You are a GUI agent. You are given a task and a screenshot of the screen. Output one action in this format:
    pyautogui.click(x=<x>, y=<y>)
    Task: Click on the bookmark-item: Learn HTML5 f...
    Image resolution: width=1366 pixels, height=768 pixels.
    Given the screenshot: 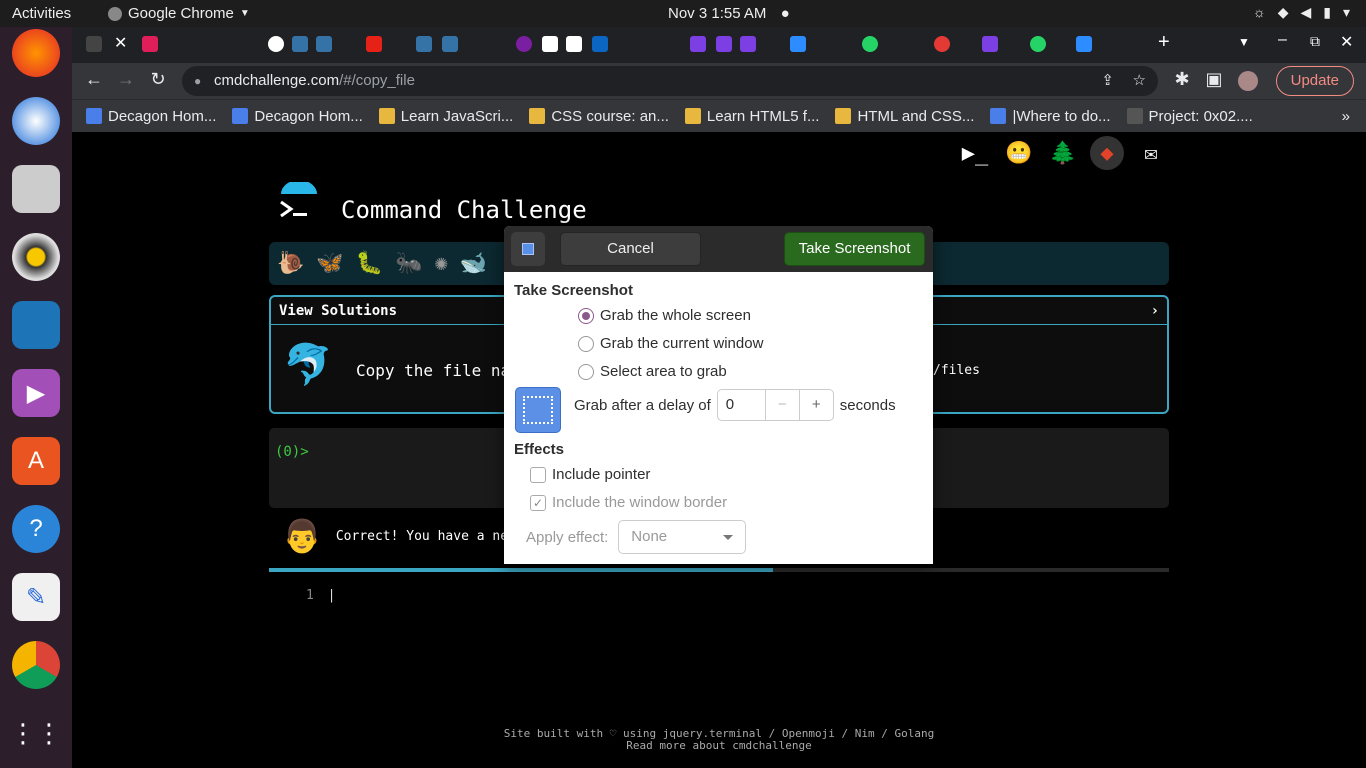 What is the action you would take?
    pyautogui.click(x=752, y=116)
    